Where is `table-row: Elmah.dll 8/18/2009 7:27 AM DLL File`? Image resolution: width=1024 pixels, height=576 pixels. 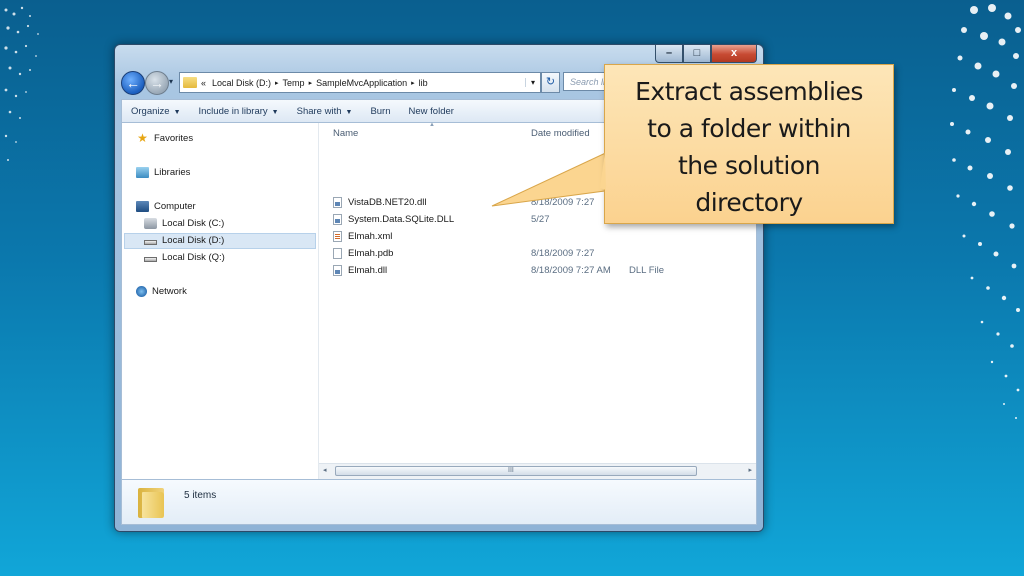
table-row: Elmah.dll 8/18/2009 7:27 AM DLL File is located at coordinates (543, 270).